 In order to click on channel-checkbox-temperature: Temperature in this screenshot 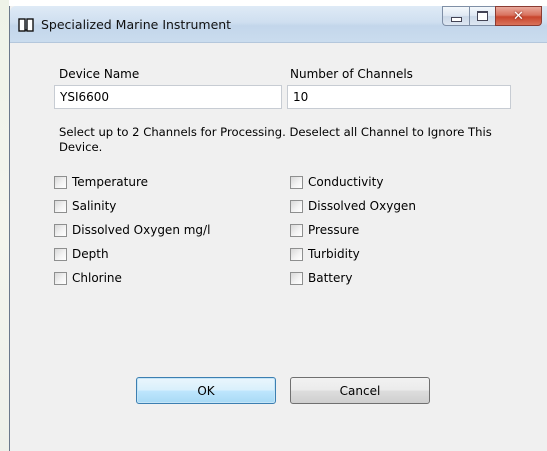, I will do `click(101, 182)`.